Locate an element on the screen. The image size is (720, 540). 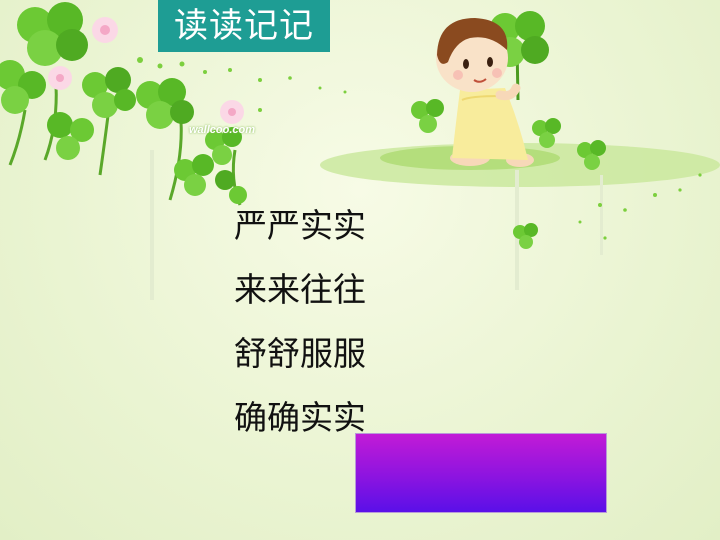
purple-action-box is located at coordinates (481, 473).